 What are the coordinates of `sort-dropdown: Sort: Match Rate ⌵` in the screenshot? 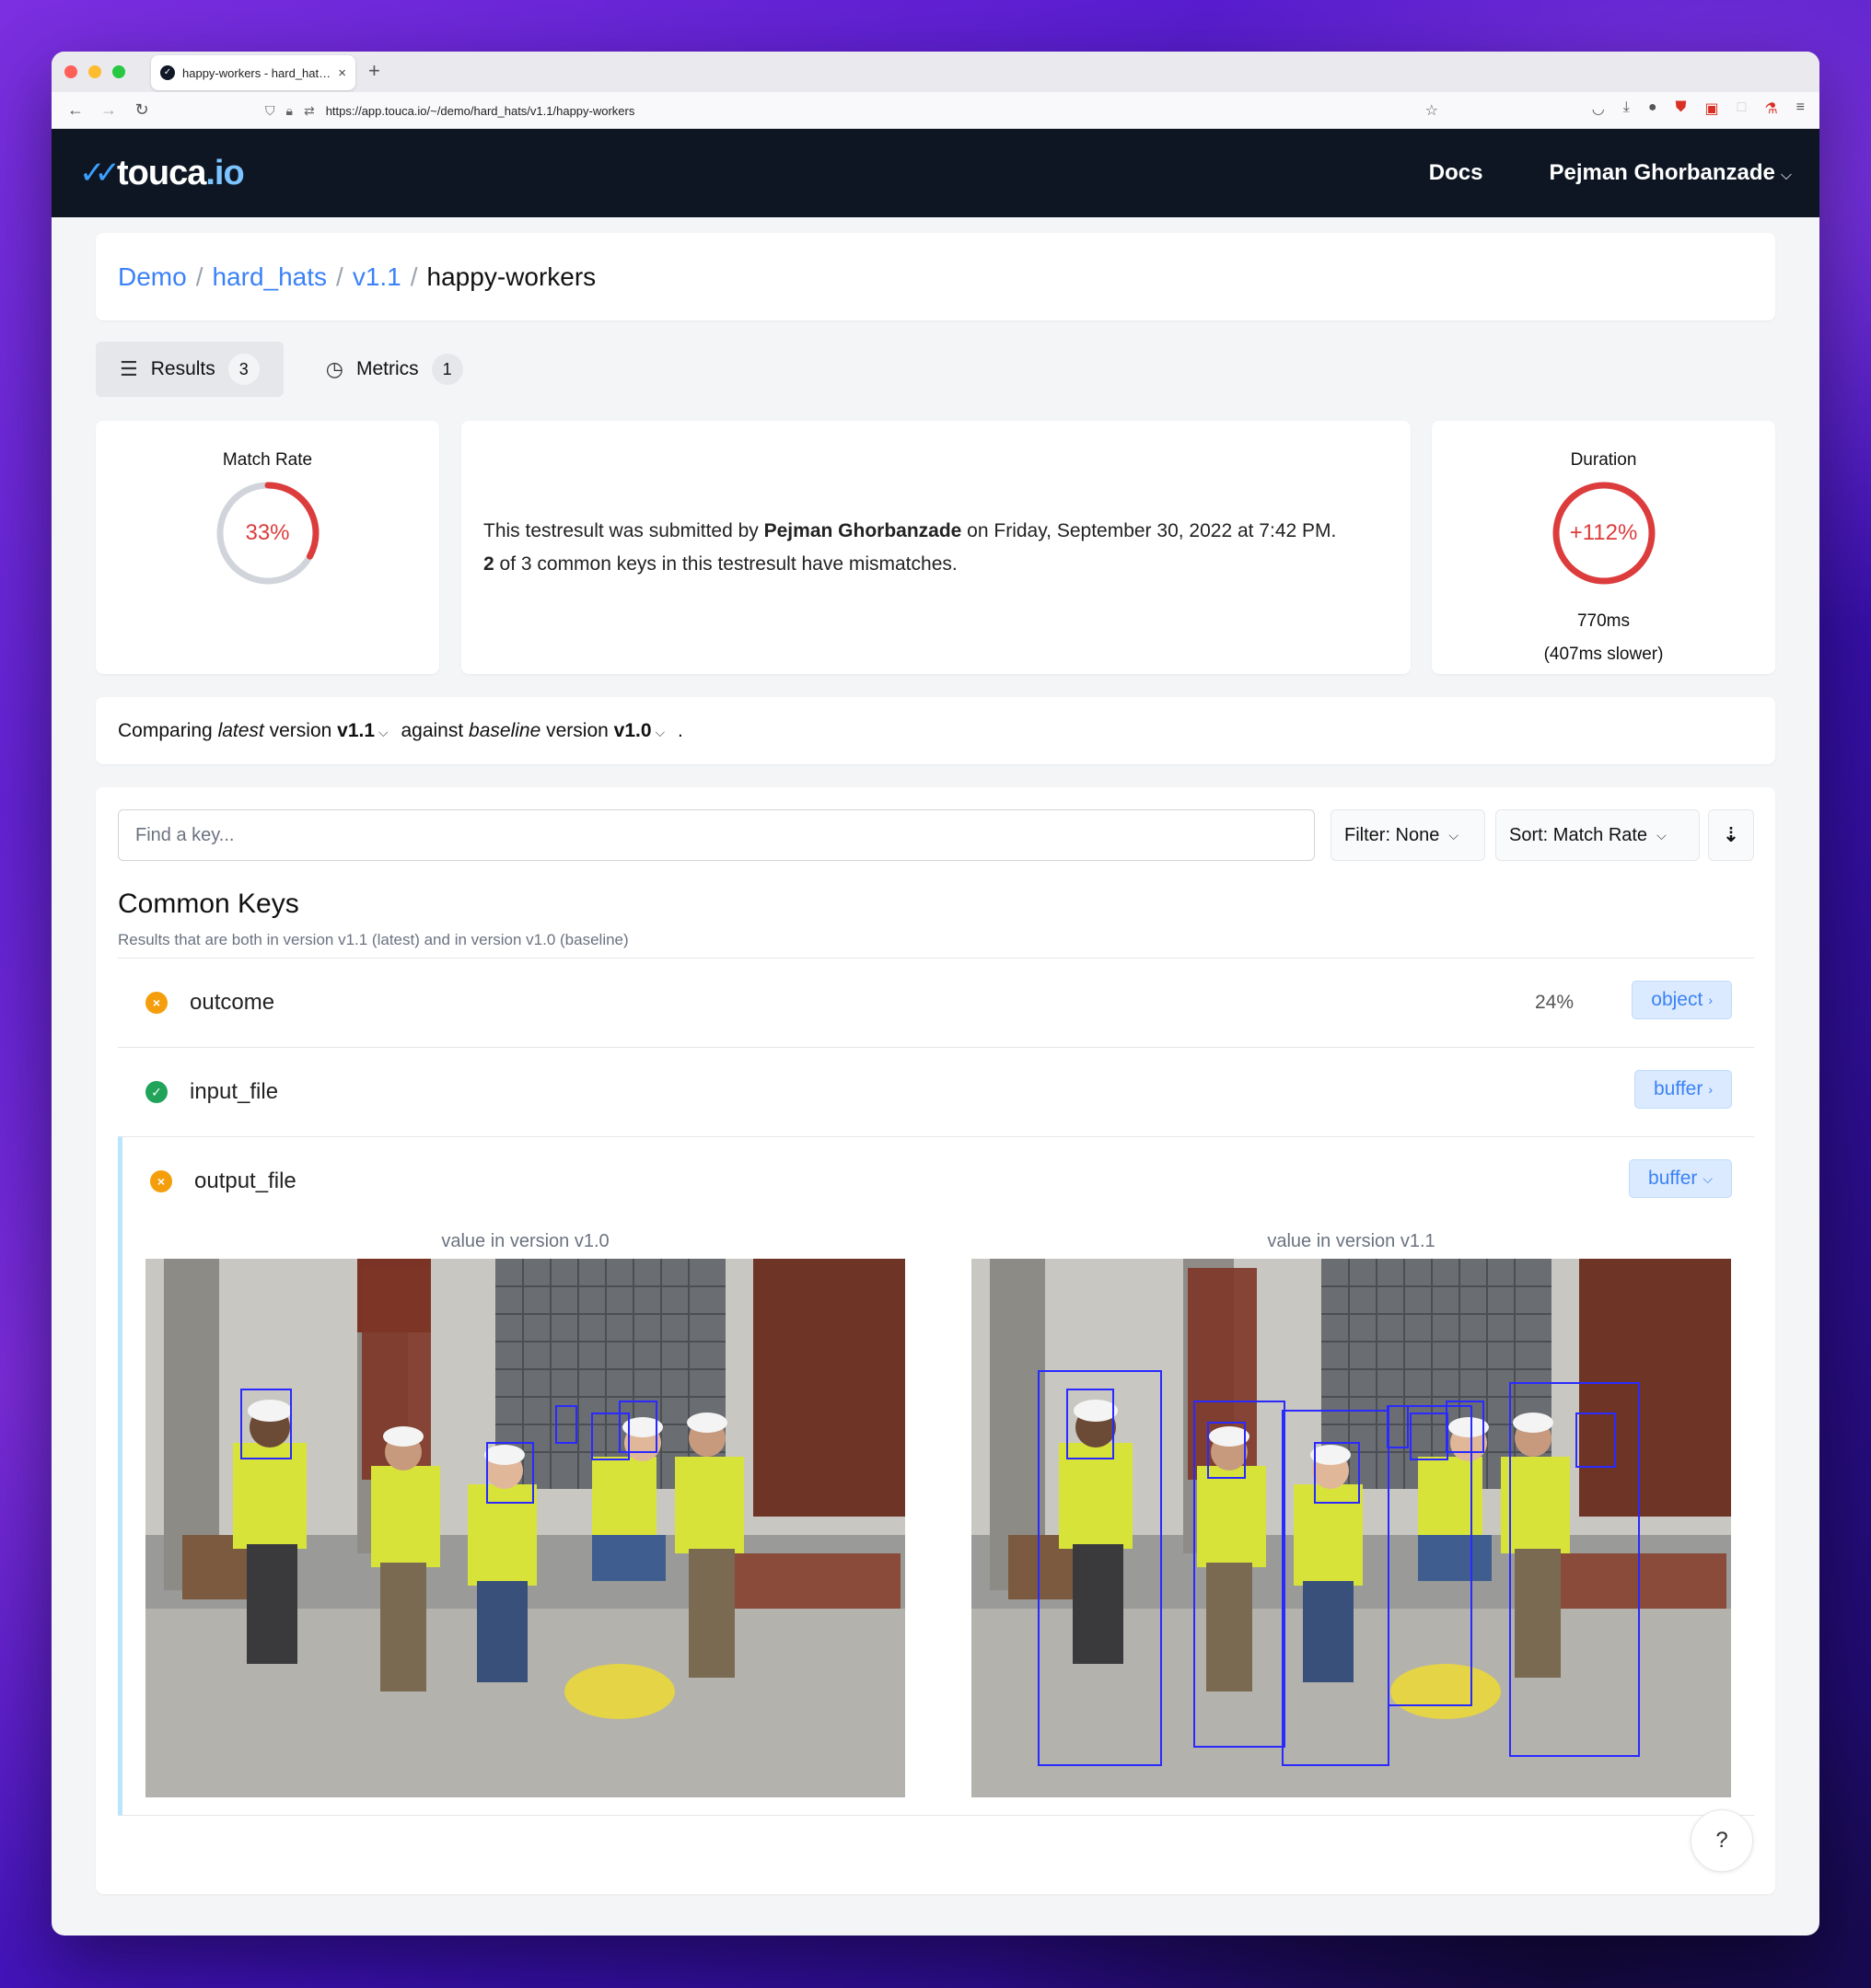 It's located at (1597, 835).